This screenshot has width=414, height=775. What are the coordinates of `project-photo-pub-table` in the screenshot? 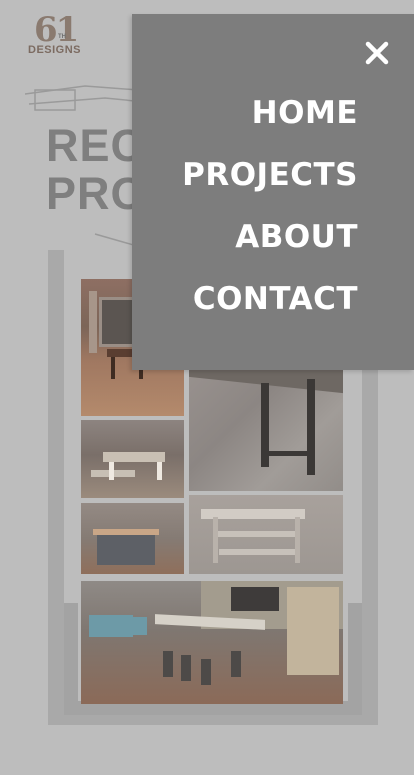 It's located at (266, 423).